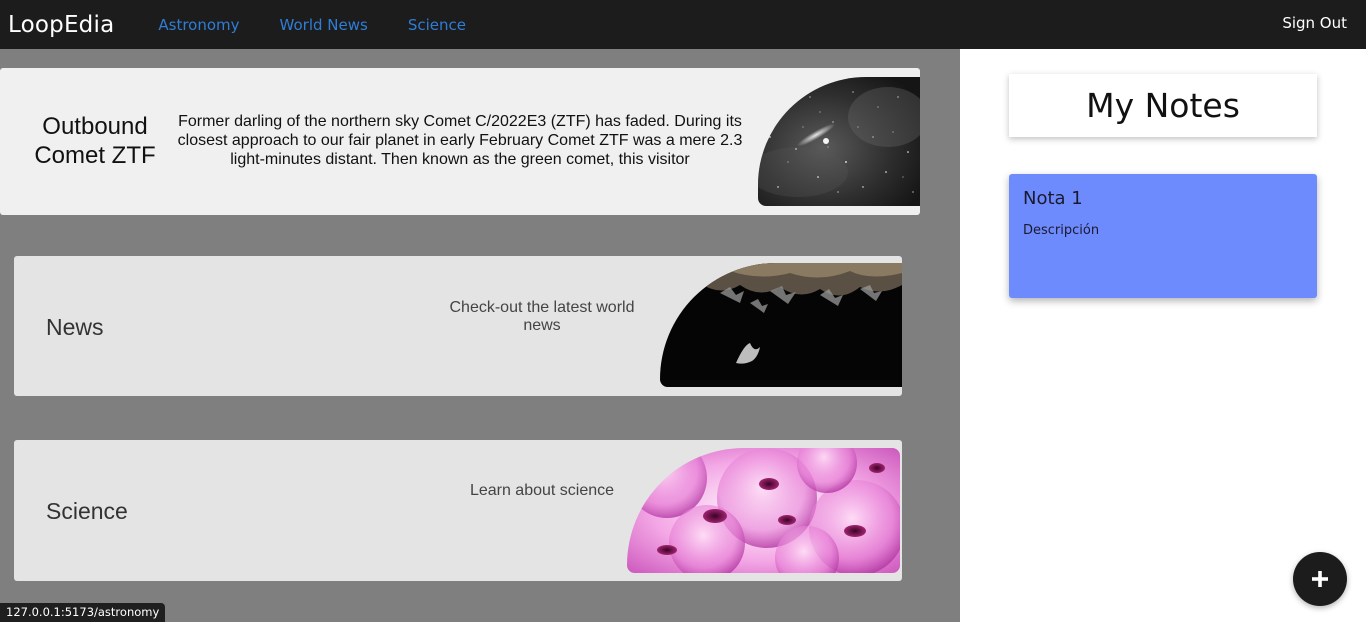 This screenshot has height=622, width=1366. Describe the element at coordinates (83, 612) in the screenshot. I see `status-bar-url: 127.0.0.1:5173/astronomy` at that location.